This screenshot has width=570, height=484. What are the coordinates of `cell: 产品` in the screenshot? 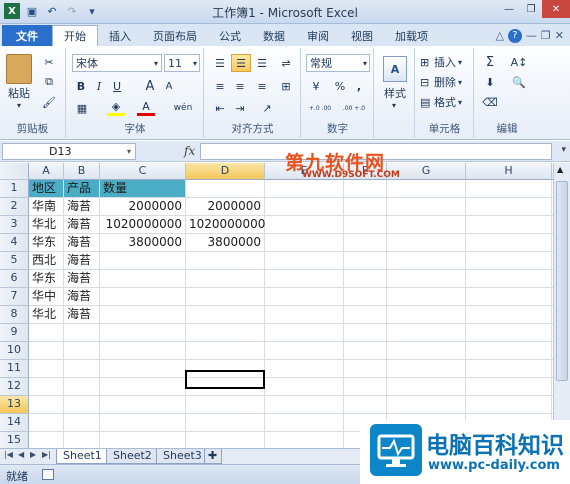 It's located at (81, 188).